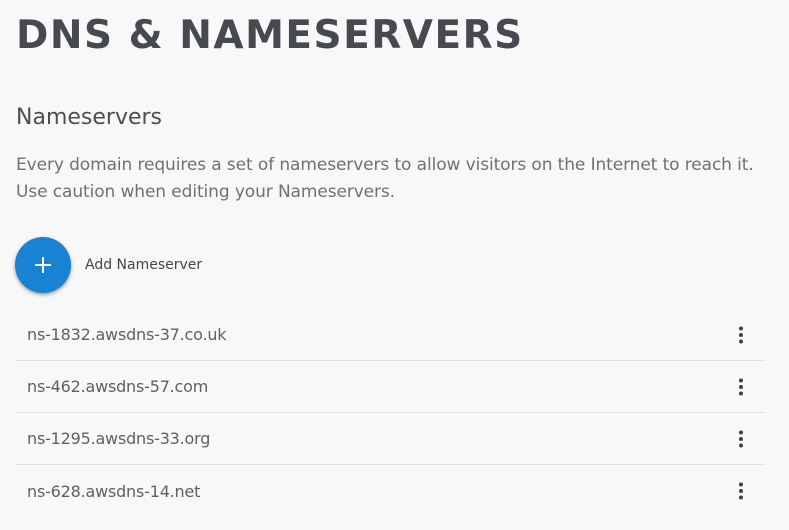 The image size is (789, 530). Describe the element at coordinates (270, 35) in the screenshot. I see `page-title: DNS & NAMESERVERS` at that location.